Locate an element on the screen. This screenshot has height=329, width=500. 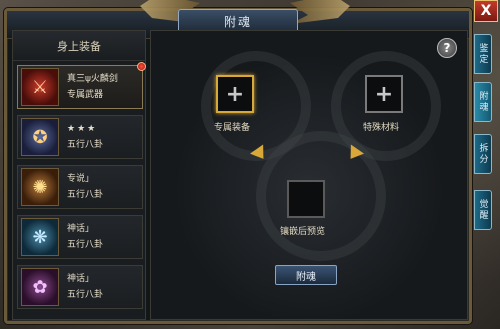
flame-sword-icon: ⚔ is located at coordinates (40, 87).